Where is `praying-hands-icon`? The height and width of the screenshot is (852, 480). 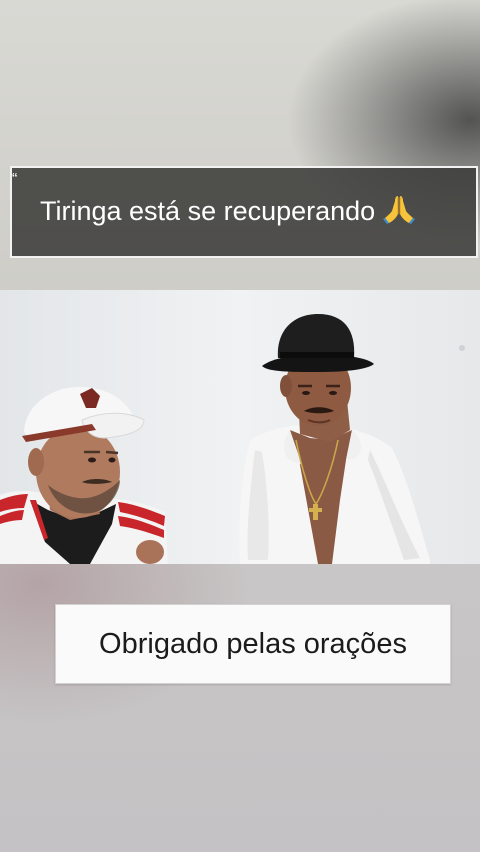
praying-hands-icon is located at coordinates (399, 212).